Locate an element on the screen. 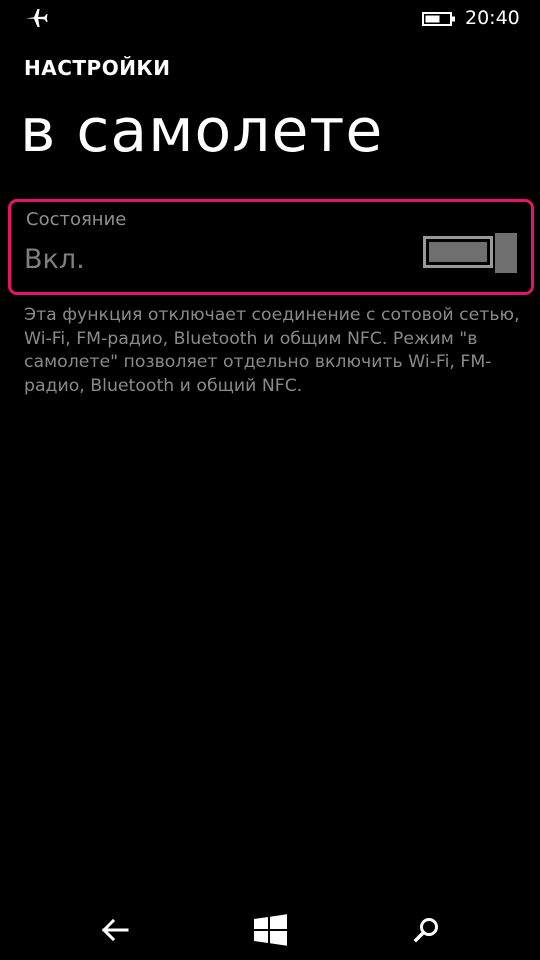  airplane-mode-toggle is located at coordinates (470, 254).